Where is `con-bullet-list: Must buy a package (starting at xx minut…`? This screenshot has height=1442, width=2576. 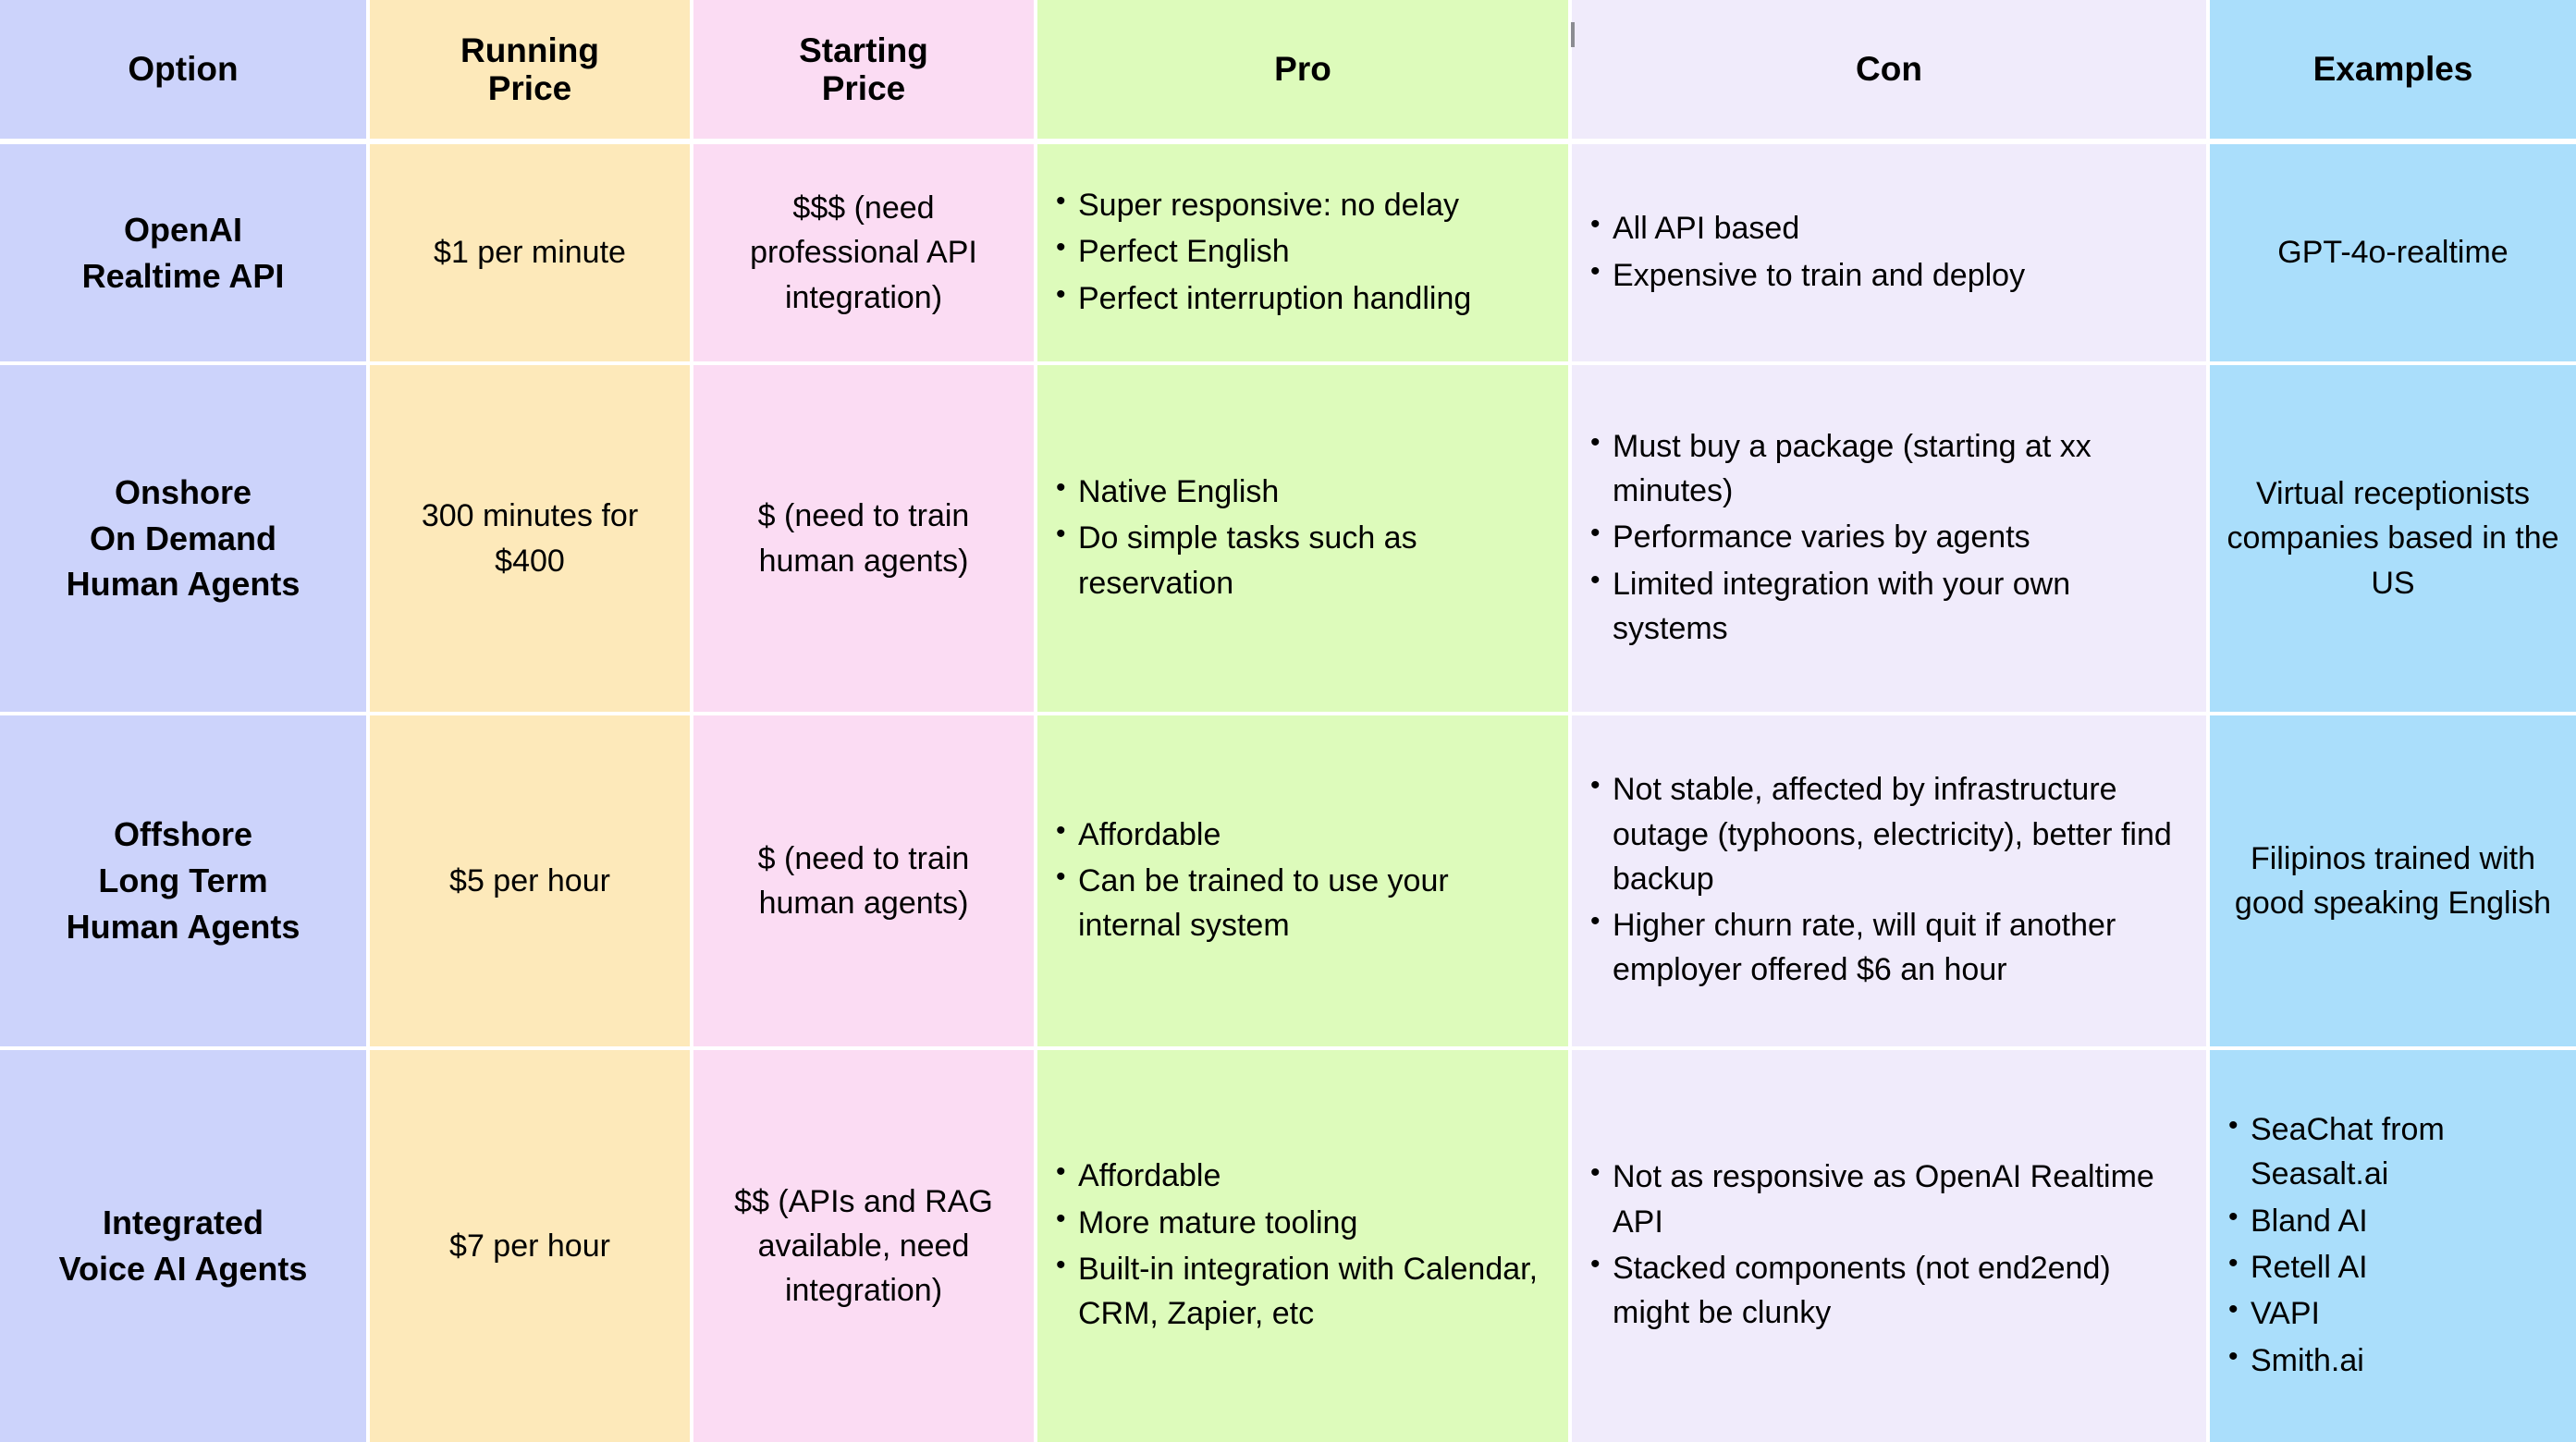
con-bullet-list: Must buy a package (starting at xx minut… is located at coordinates (1889, 537).